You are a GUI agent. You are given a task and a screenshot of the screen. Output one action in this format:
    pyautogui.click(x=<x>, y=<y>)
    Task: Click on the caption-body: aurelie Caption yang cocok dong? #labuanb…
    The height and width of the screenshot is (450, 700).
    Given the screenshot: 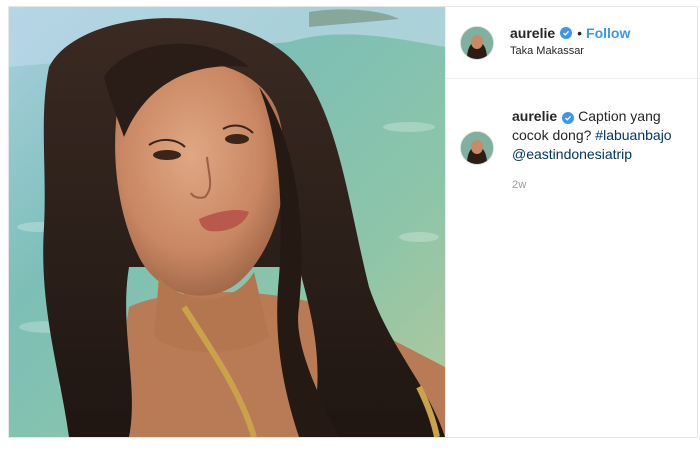 What is the action you would take?
    pyautogui.click(x=602, y=151)
    